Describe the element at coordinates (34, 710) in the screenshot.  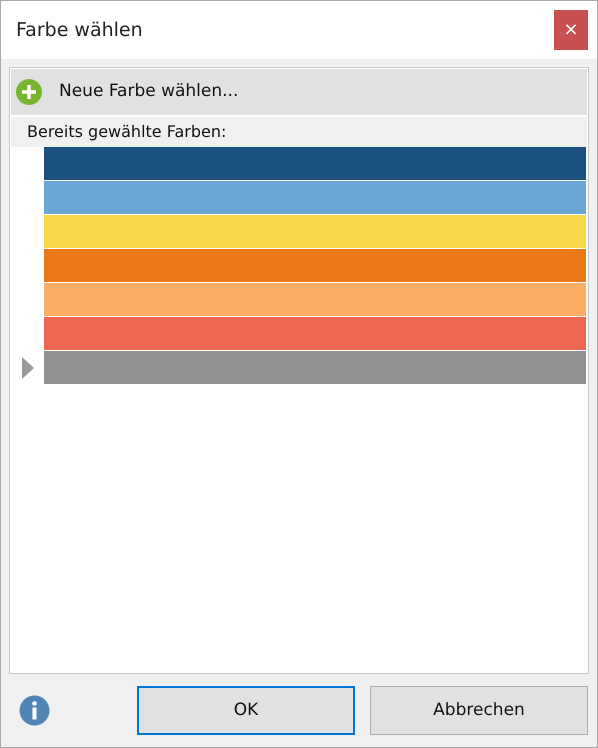
I see `info-icon` at that location.